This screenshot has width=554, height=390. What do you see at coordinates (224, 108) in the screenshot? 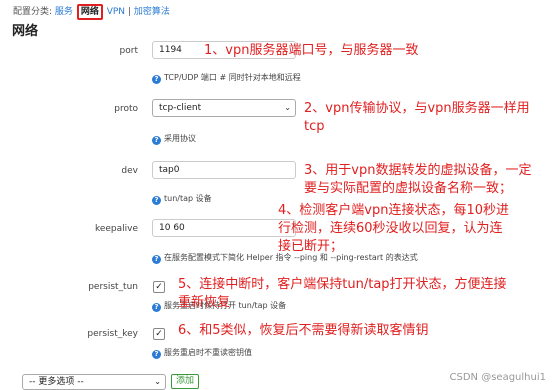
I see `proto-select: tcp-client ⌄` at bounding box center [224, 108].